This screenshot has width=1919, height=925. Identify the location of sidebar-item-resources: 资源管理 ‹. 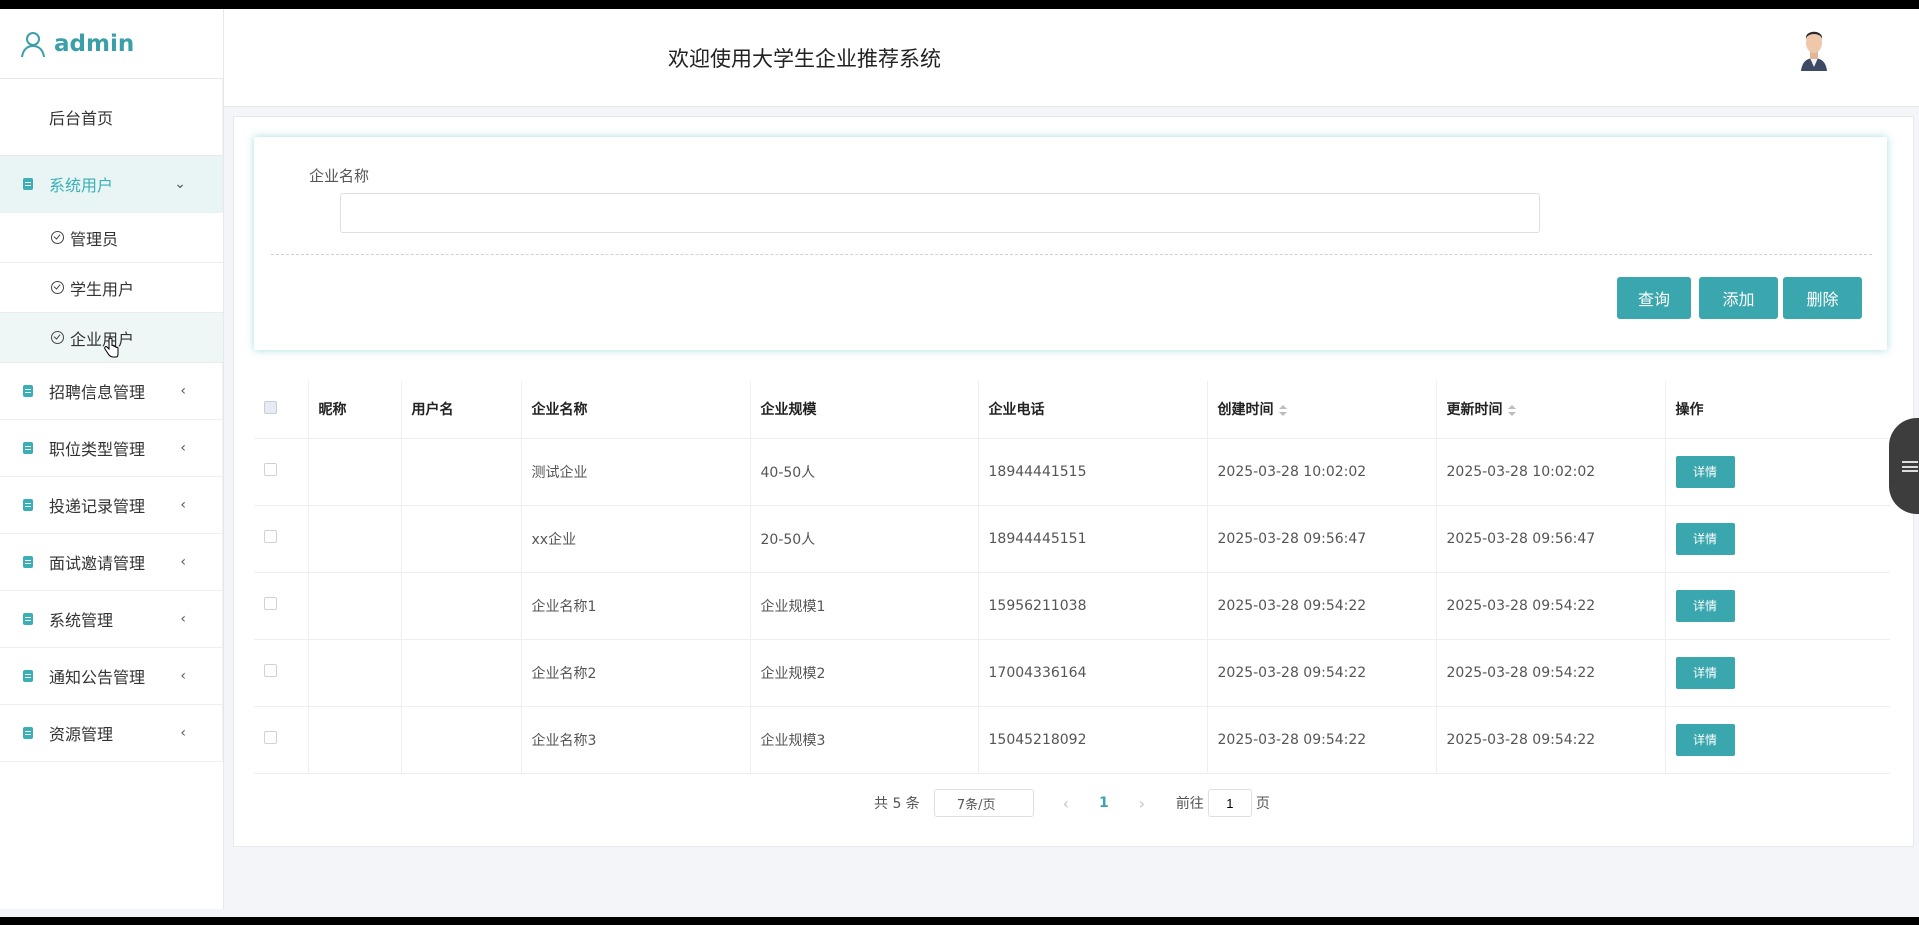
(111, 733).